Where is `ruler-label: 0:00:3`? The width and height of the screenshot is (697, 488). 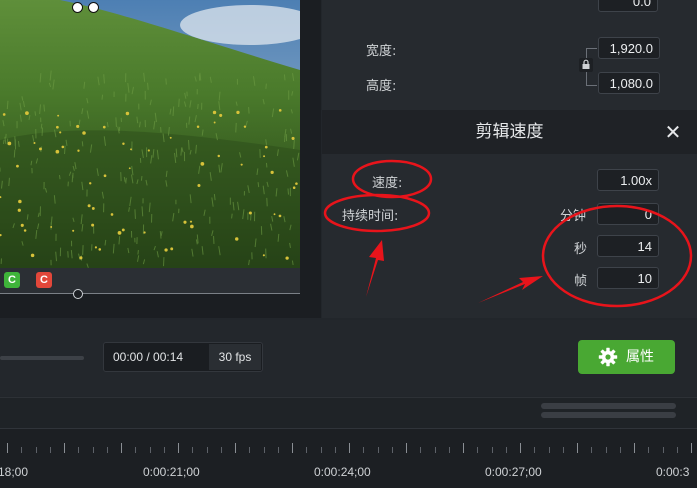
ruler-label: 0:00:3 is located at coordinates (672, 472).